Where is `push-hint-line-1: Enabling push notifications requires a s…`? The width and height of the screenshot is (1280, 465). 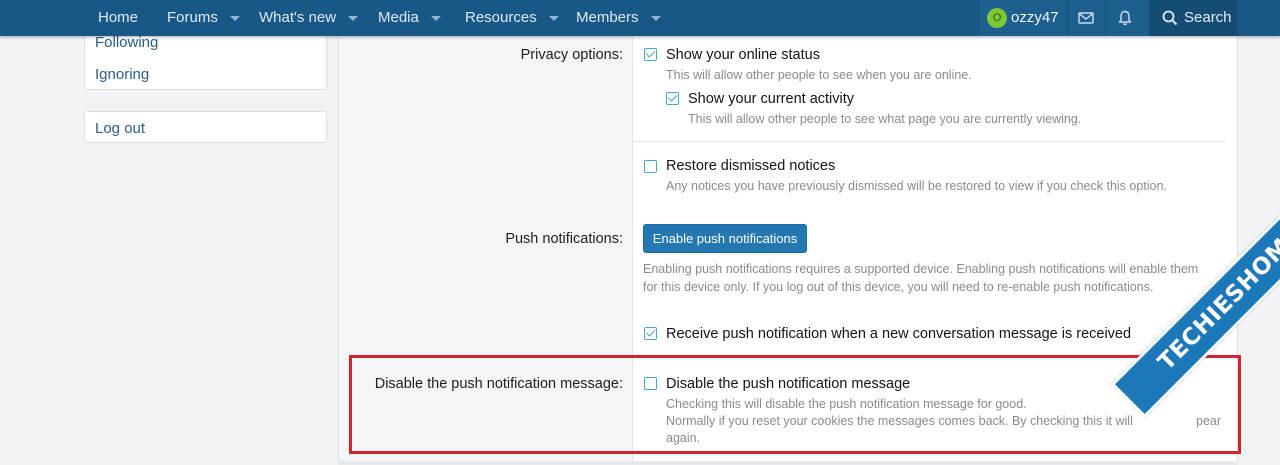 push-hint-line-1: Enabling push notifications requires a s… is located at coordinates (921, 269).